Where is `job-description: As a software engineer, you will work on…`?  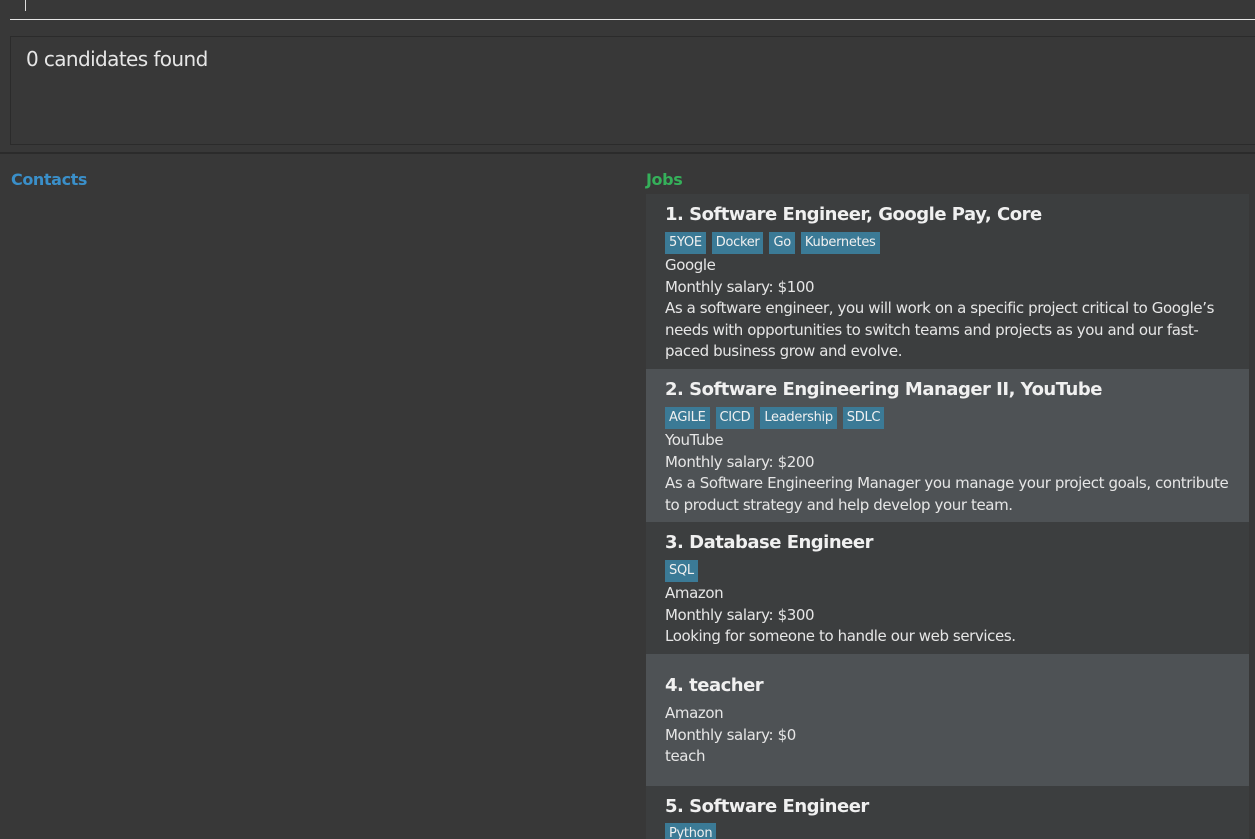
job-description: As a software engineer, you will work on… is located at coordinates (940, 329).